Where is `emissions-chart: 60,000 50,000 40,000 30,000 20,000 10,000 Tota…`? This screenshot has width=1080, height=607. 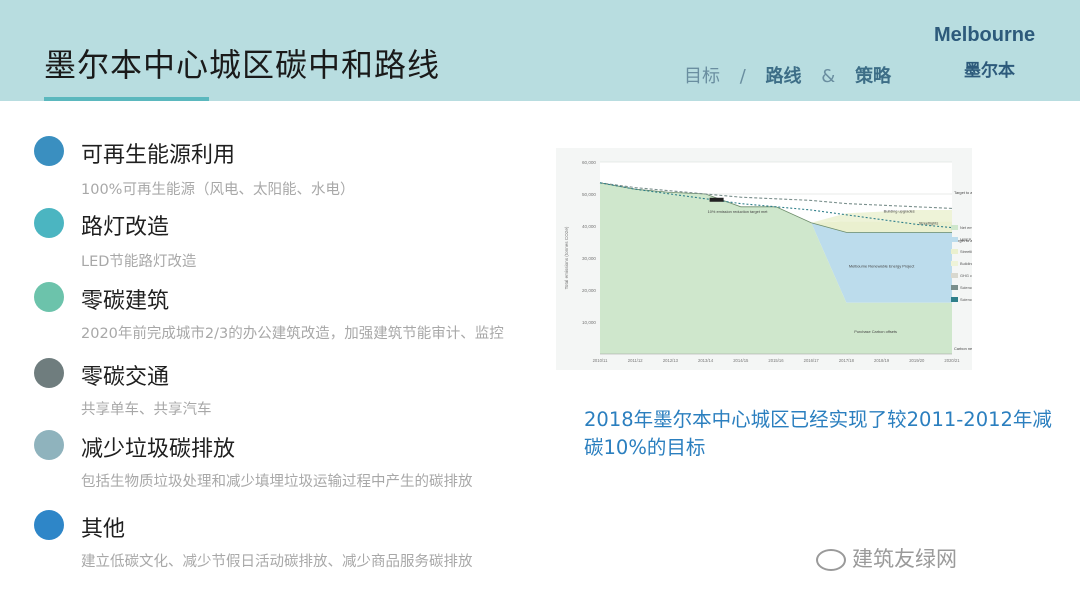 emissions-chart: 60,000 50,000 40,000 30,000 20,000 10,000 Tota… is located at coordinates (764, 259).